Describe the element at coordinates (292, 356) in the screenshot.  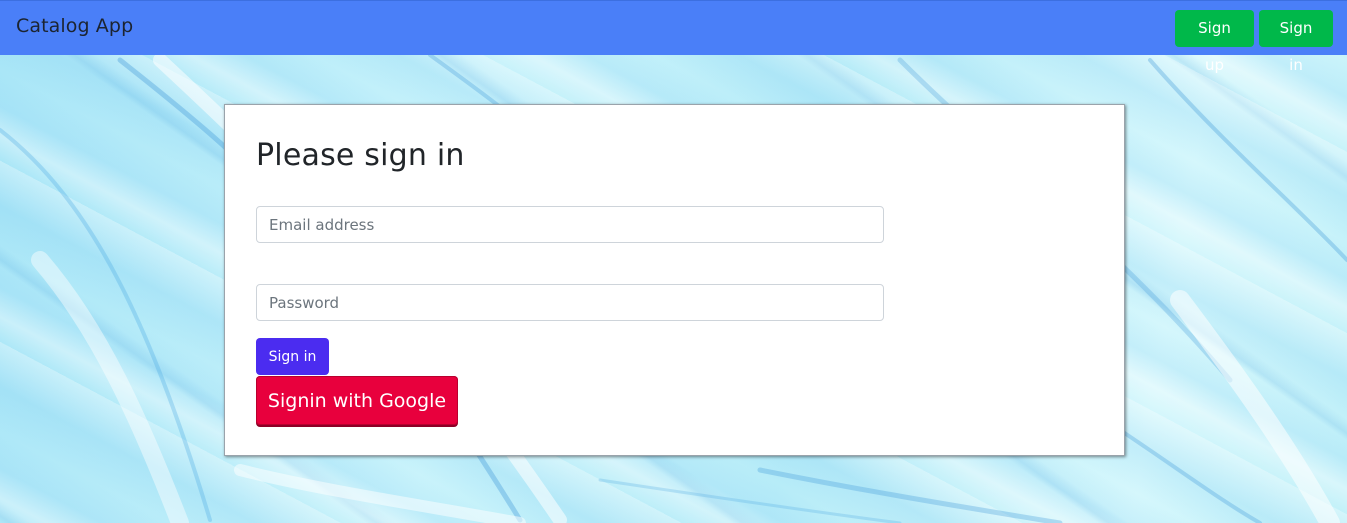
I see `signin-button: Sign in` at that location.